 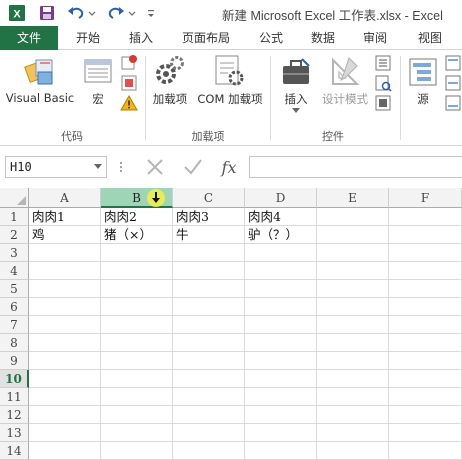 I want to click on cell-d2: 驴（？）, so click(x=281, y=235).